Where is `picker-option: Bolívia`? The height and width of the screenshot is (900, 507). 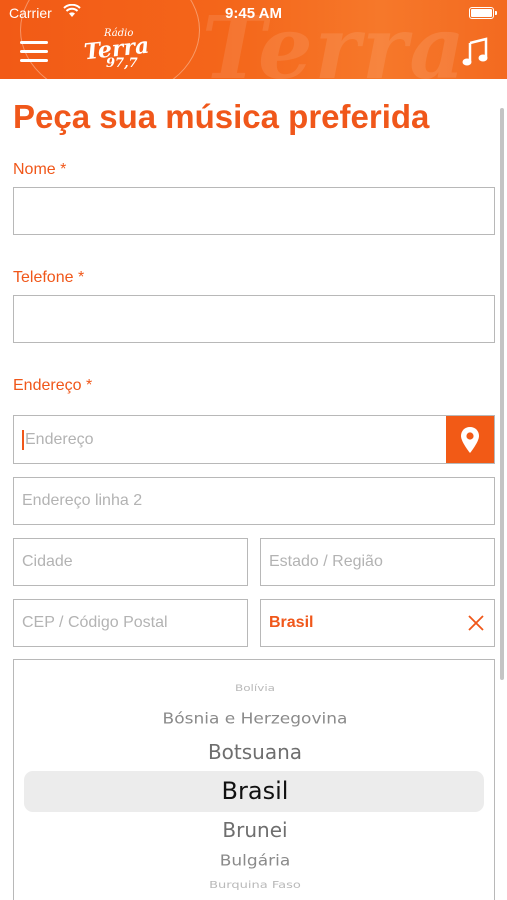 picker-option: Bolívia is located at coordinates (254, 688).